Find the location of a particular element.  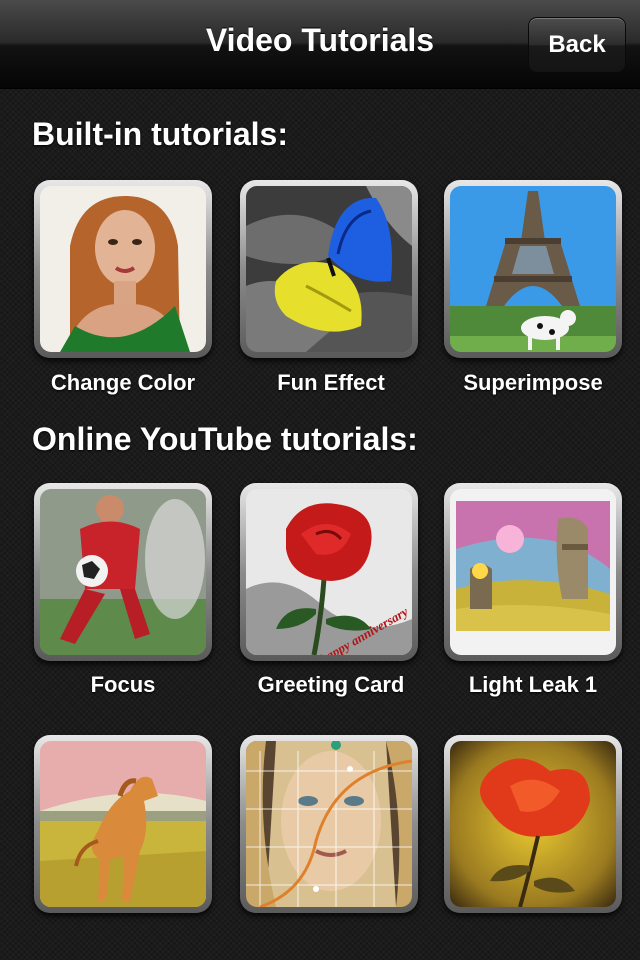

tutorial-fun-effect-tile is located at coordinates (329, 269).